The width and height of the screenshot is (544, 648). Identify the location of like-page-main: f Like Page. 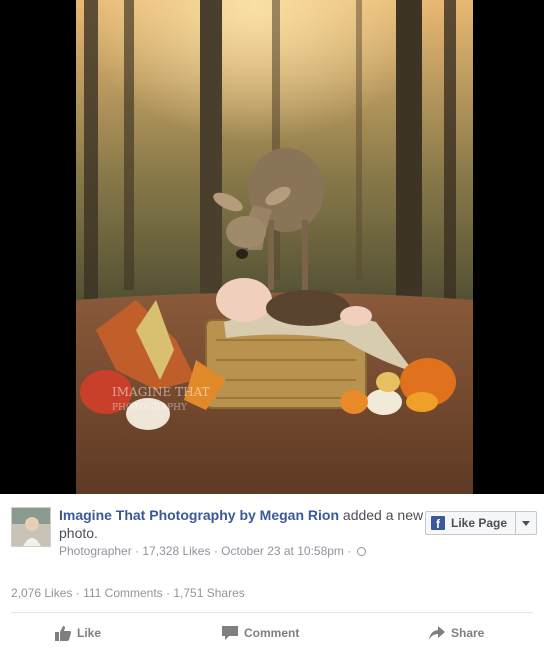
(471, 523).